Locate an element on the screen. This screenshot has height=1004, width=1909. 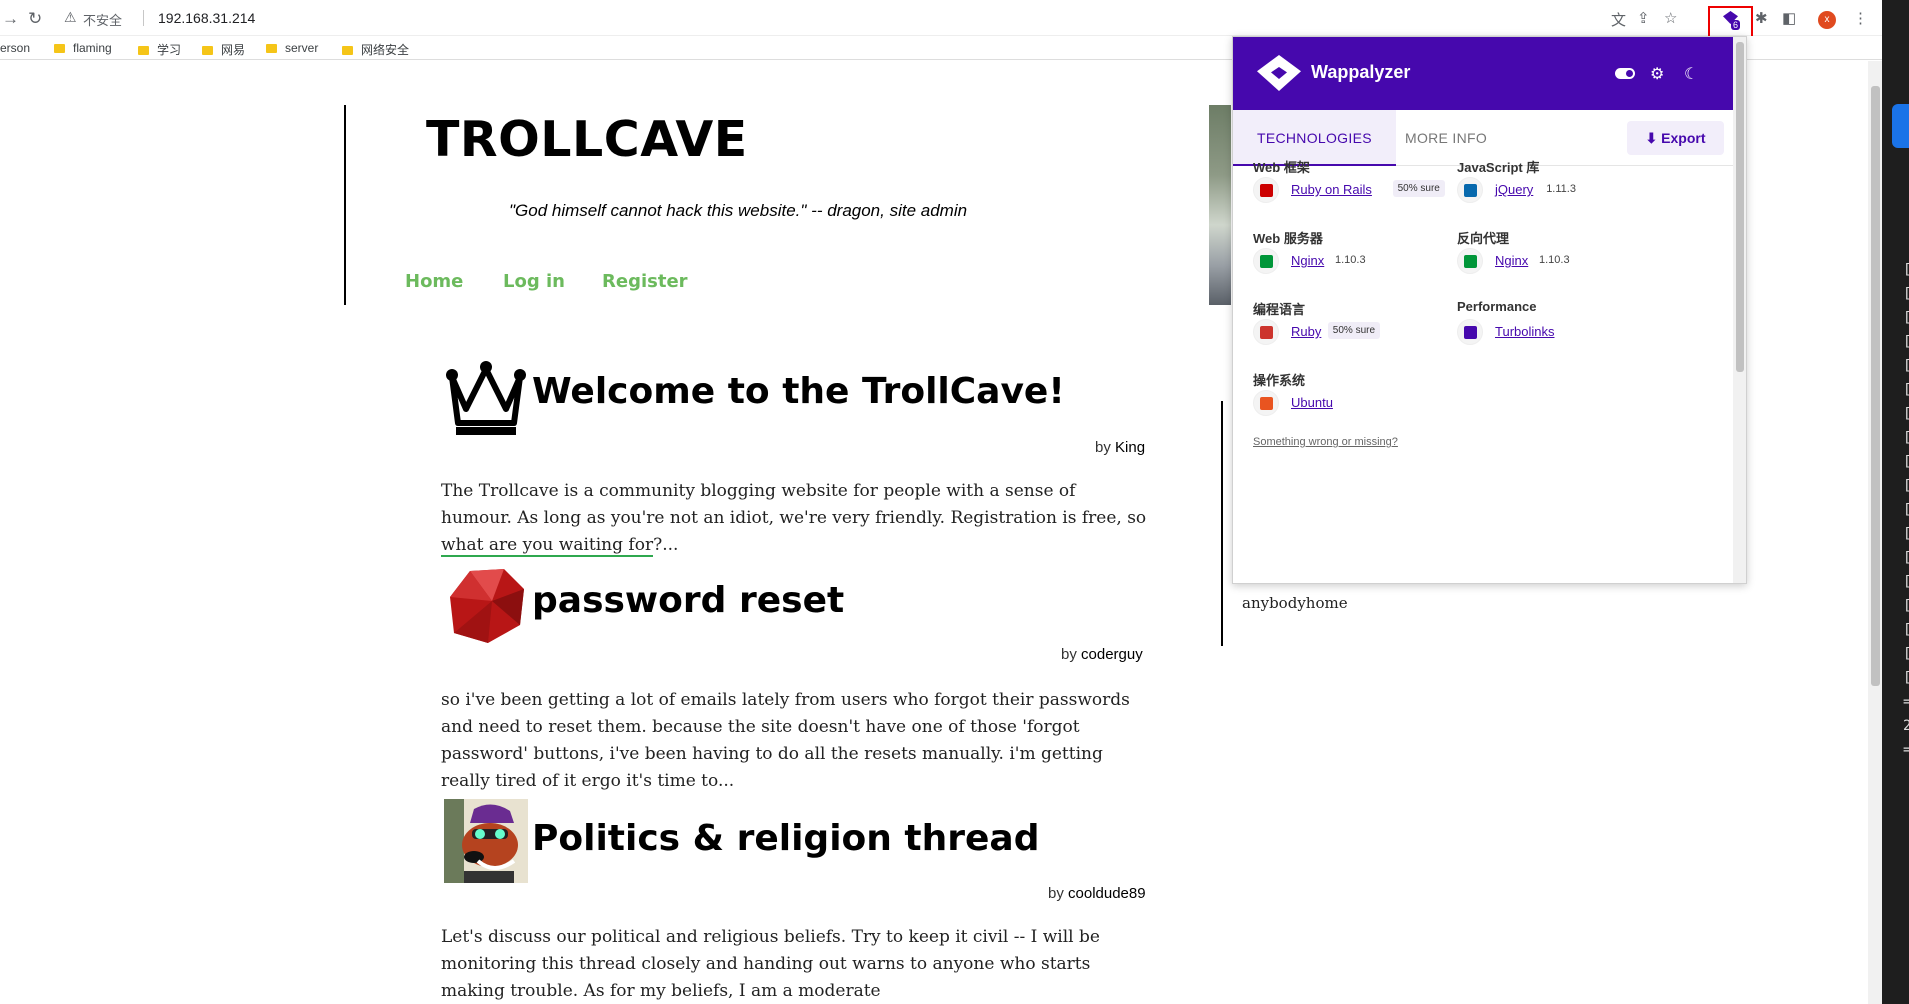
technology-name: Ruby is located at coordinates (1306, 331).